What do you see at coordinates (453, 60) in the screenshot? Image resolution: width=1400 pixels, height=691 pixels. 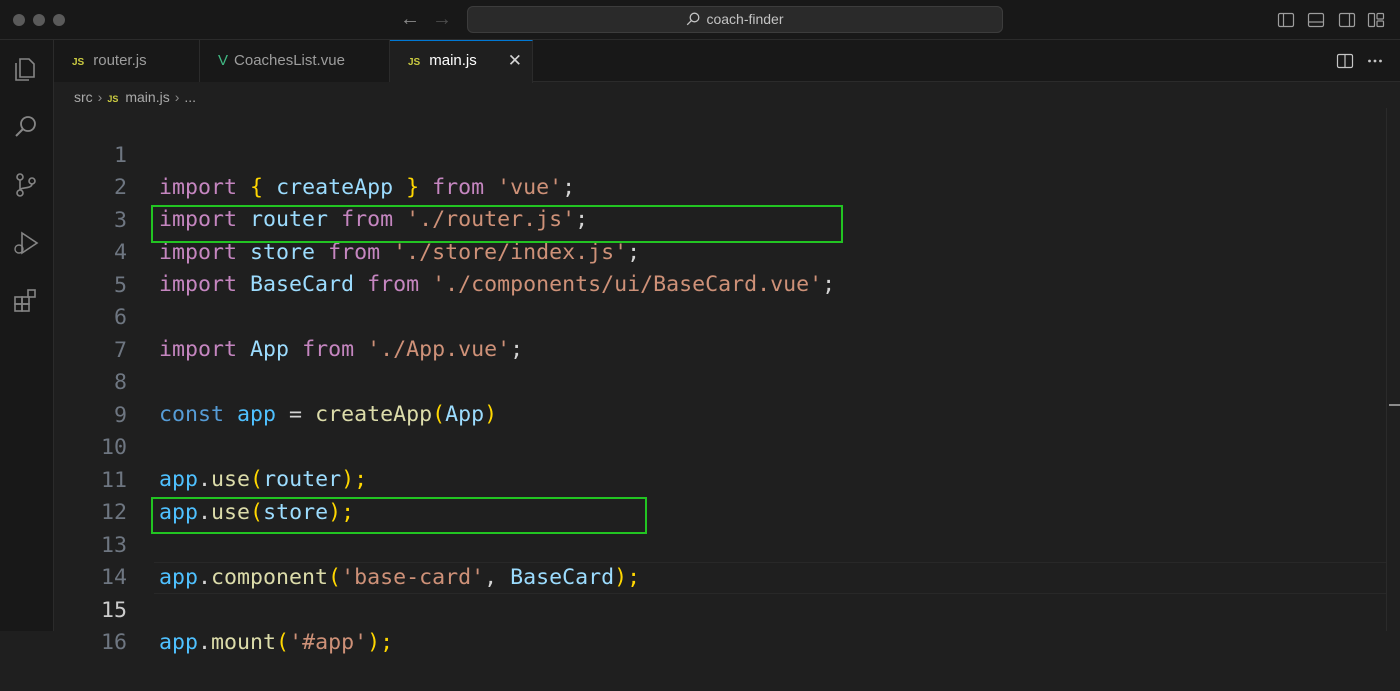 I see `tab-label: main.js` at bounding box center [453, 60].